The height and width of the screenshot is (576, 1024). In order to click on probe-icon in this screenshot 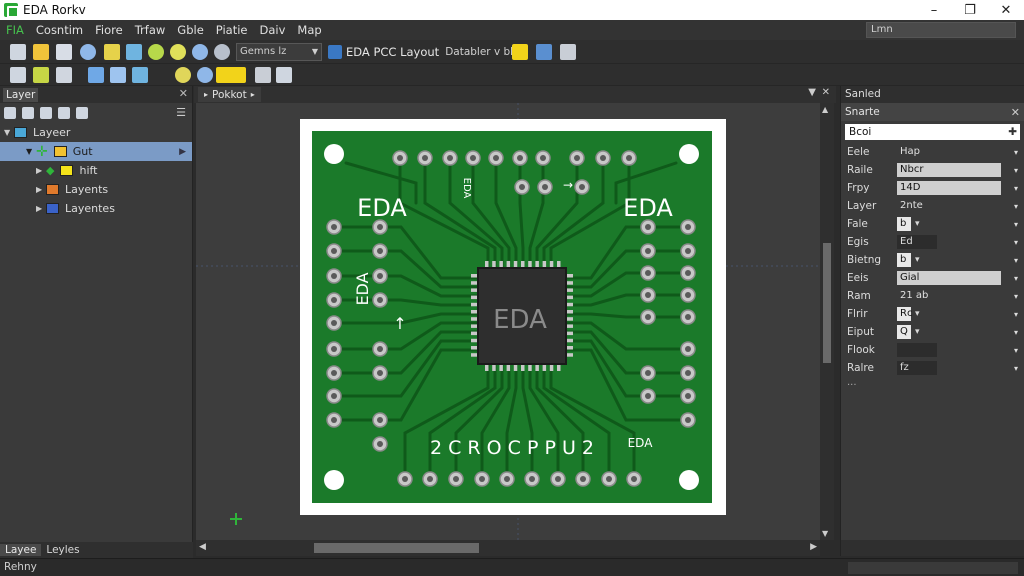, I will do `click(183, 75)`.